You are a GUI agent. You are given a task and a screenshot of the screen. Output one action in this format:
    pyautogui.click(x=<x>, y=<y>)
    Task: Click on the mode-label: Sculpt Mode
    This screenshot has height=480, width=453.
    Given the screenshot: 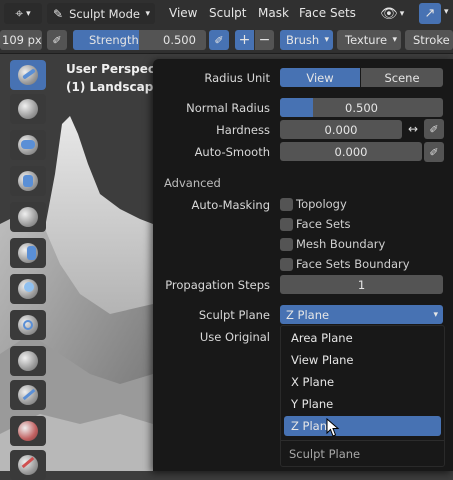 What is the action you would take?
    pyautogui.click(x=104, y=13)
    